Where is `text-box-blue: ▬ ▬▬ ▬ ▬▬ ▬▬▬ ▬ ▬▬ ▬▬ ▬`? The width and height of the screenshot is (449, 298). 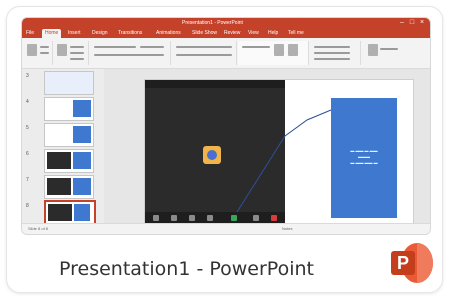 text-box-blue: ▬ ▬▬ ▬ ▬▬ ▬▬▬ ▬ ▬▬ ▬▬ ▬ is located at coordinates (364, 158).